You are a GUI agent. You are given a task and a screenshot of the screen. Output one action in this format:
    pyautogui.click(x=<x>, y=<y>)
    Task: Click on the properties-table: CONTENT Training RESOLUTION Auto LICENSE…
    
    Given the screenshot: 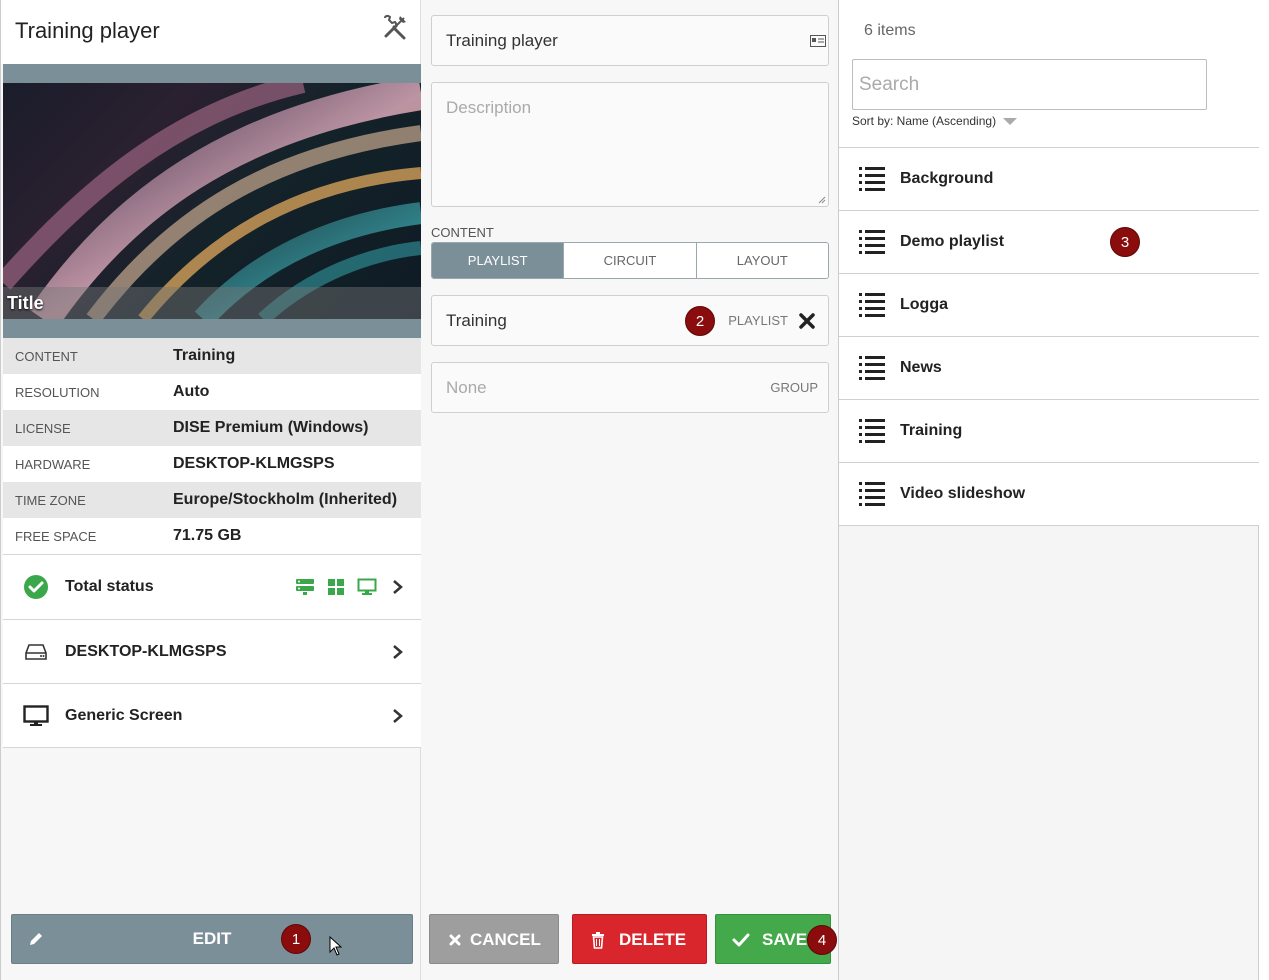 What is the action you would take?
    pyautogui.click(x=212, y=446)
    